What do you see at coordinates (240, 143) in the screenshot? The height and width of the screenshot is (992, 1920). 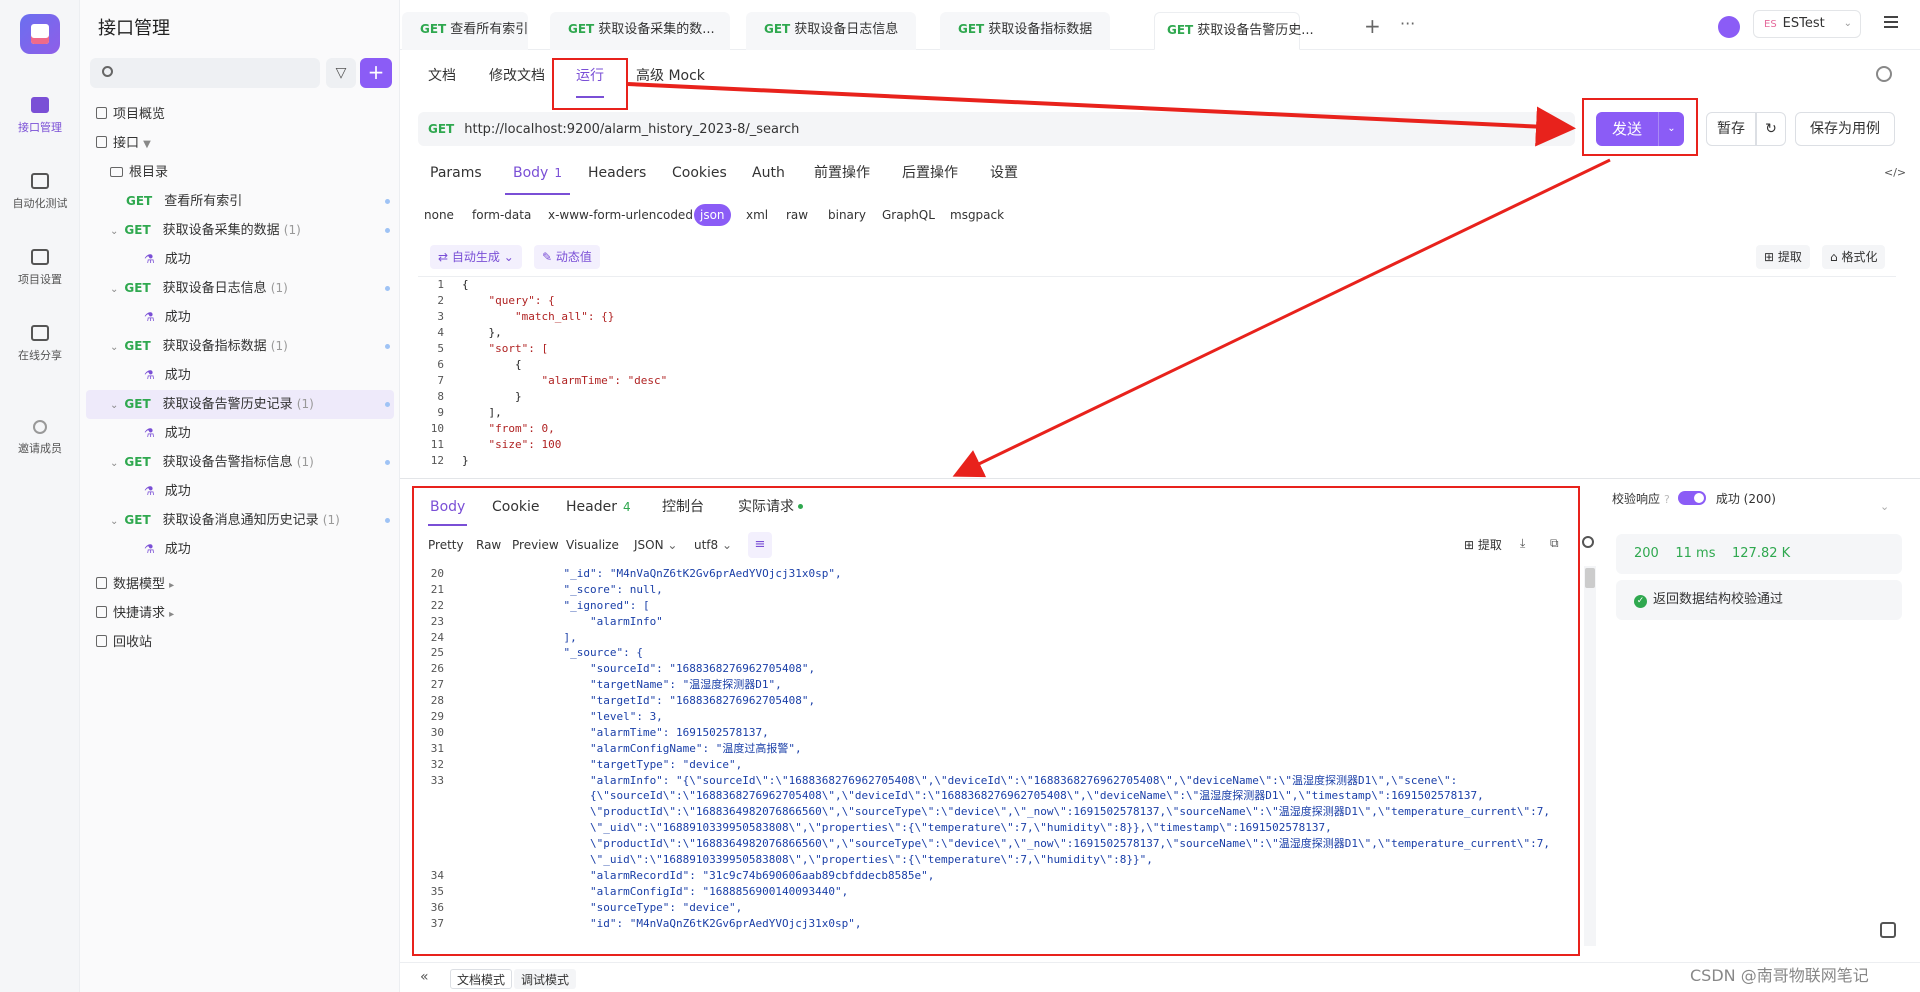 I see `tree-item-api-root: 接口 ▼` at bounding box center [240, 143].